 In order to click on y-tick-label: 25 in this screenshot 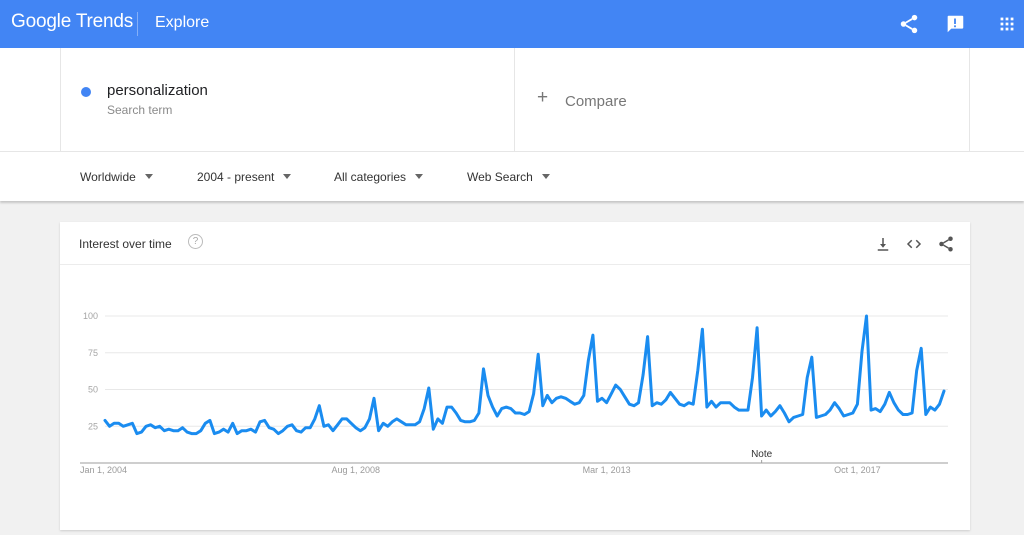, I will do `click(93, 426)`.